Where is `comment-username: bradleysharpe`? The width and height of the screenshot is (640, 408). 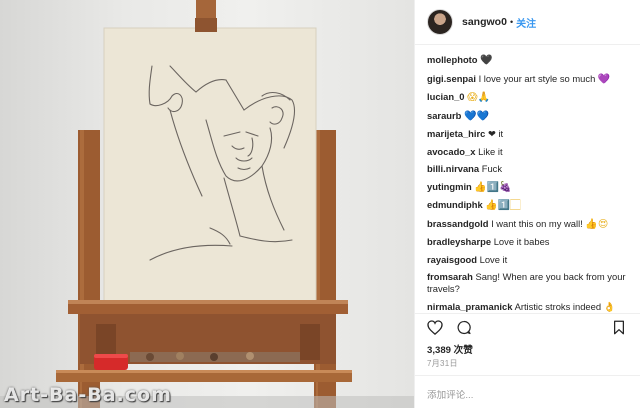
comment-username: bradleysharpe is located at coordinates (459, 241).